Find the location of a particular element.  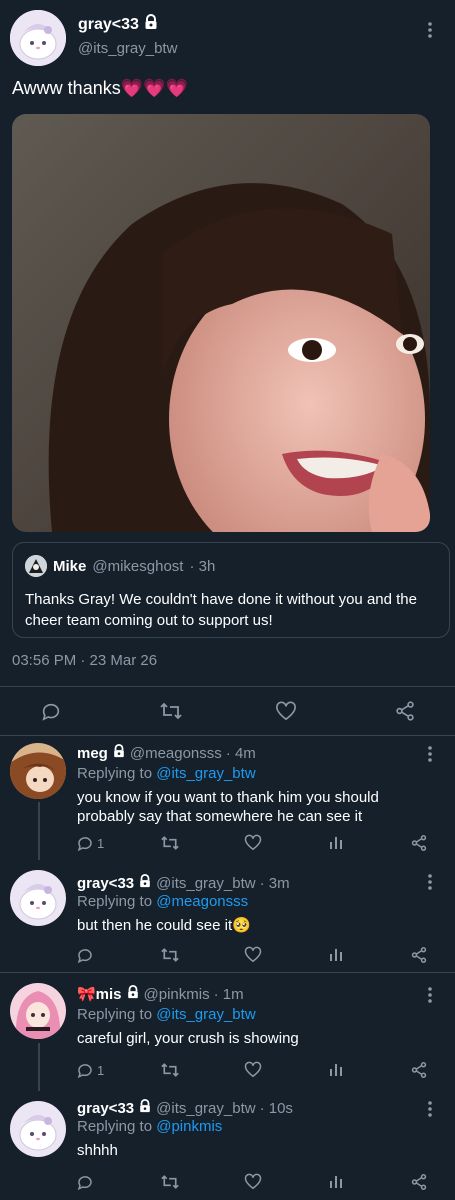

reply-header: meg @meagonsss · 4m is located at coordinates (166, 753).